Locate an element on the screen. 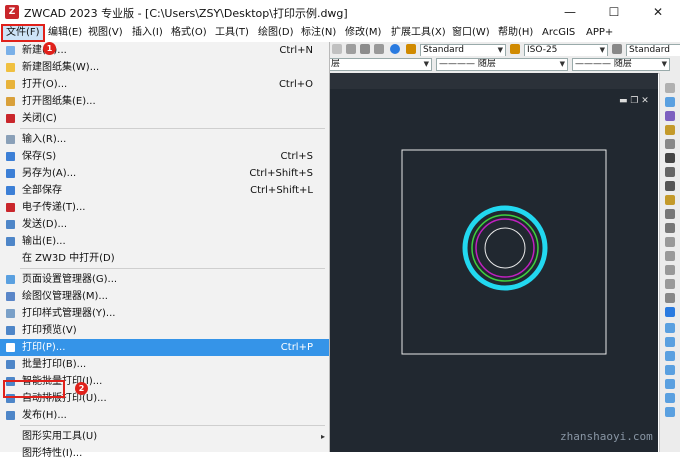 This screenshot has width=680, height=462. send-icon is located at coordinates (10, 224).